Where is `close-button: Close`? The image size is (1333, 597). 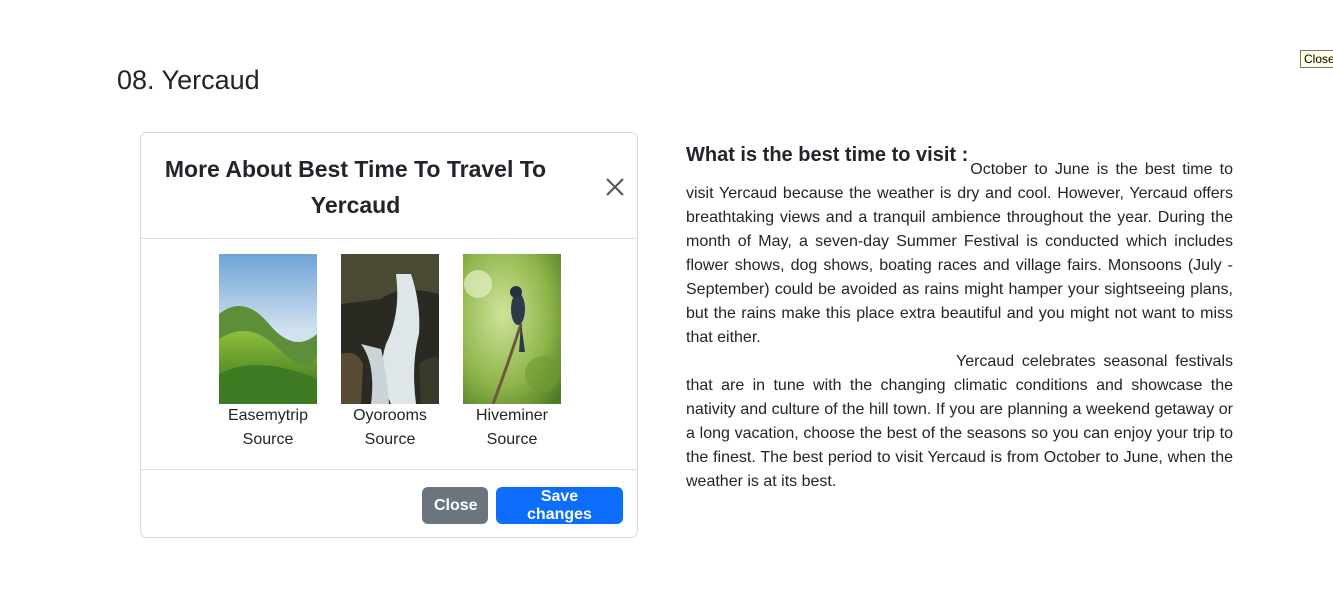 close-button: Close is located at coordinates (455, 505).